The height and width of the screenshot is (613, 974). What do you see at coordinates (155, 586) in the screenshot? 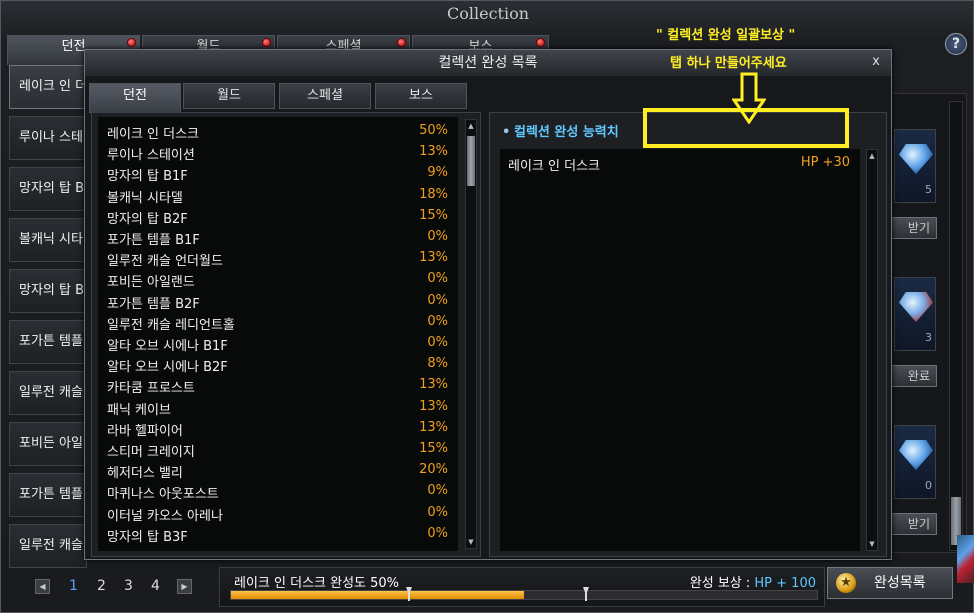
I see `page-number: 4` at bounding box center [155, 586].